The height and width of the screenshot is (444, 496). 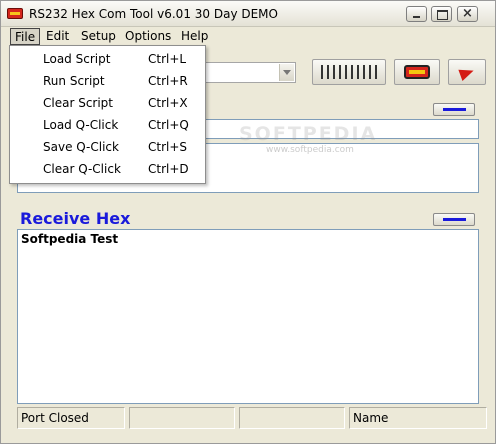 I want to click on chevron-down-icon, so click(x=286, y=72).